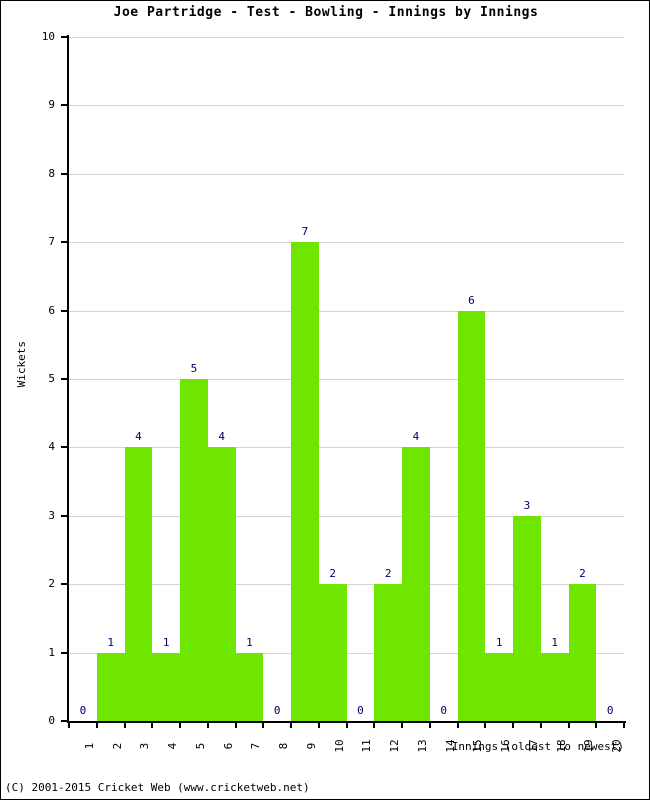 This screenshot has width=650, height=800. Describe the element at coordinates (194, 368) in the screenshot. I see `bar-value-label: 5` at that location.